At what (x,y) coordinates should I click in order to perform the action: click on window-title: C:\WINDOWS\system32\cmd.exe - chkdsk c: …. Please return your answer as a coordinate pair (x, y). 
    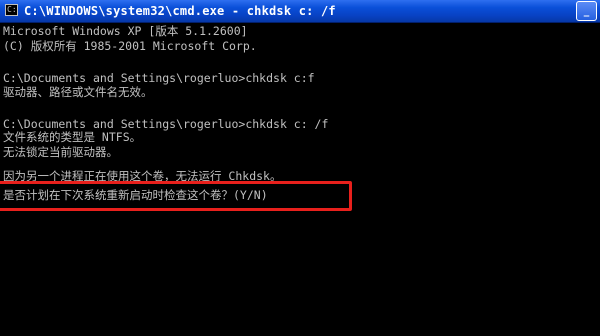
    Looking at the image, I should click on (180, 11).